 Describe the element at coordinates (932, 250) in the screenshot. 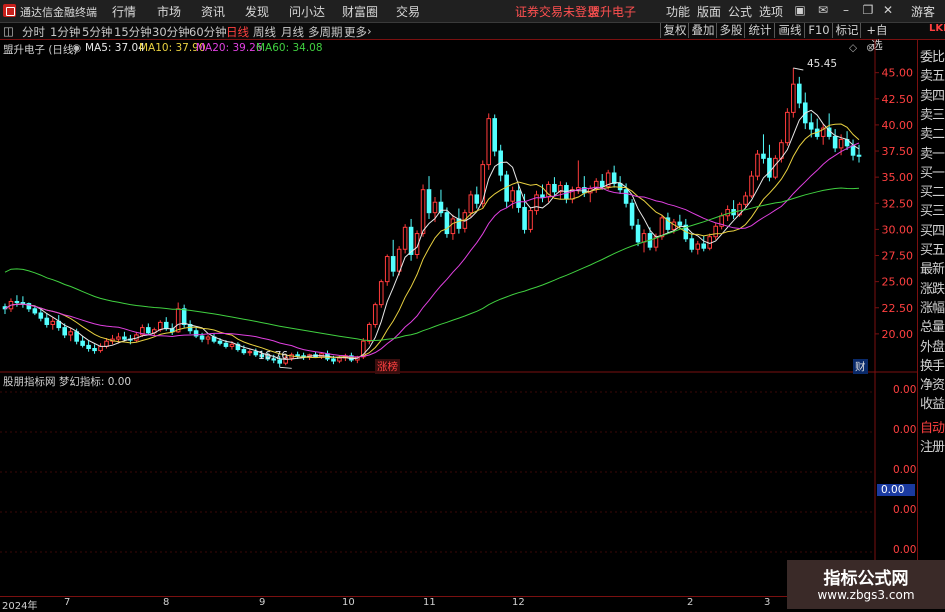

I see `side-panel-10: 买五` at that location.